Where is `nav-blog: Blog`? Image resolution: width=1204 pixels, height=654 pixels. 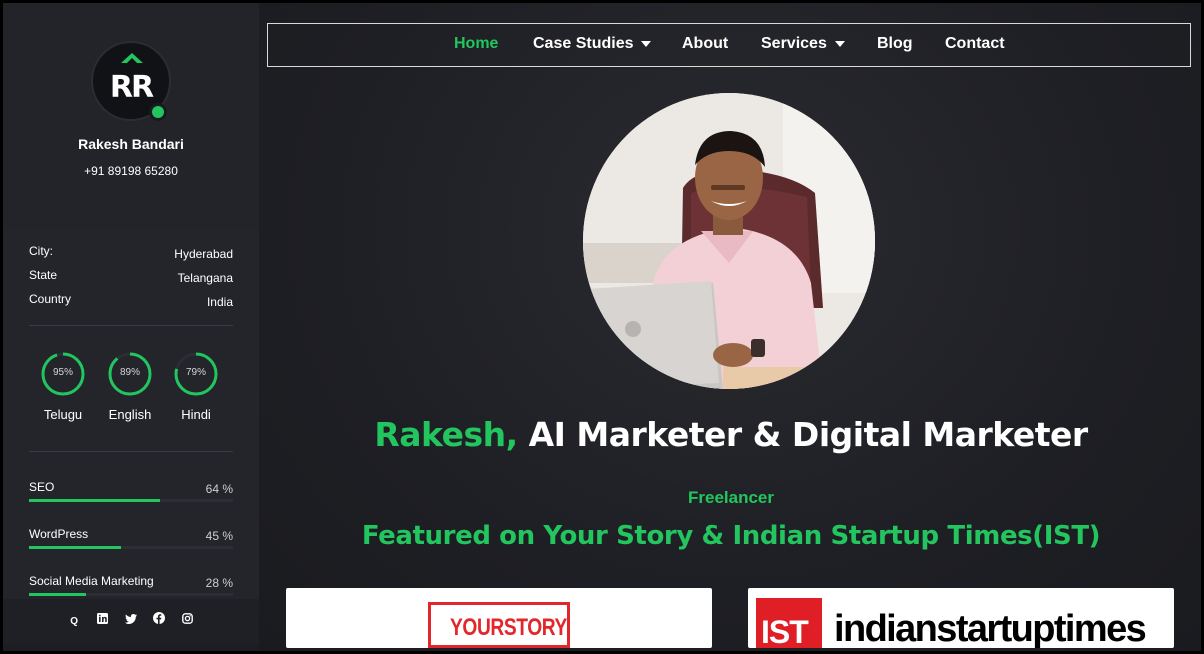
nav-blog: Blog is located at coordinates (895, 44).